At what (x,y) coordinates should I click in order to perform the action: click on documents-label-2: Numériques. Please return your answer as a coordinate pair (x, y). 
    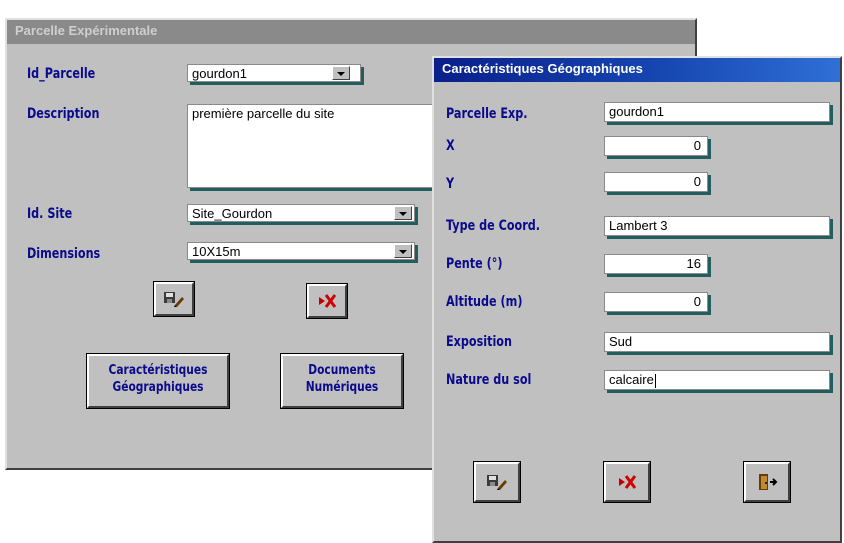
    Looking at the image, I should click on (342, 387).